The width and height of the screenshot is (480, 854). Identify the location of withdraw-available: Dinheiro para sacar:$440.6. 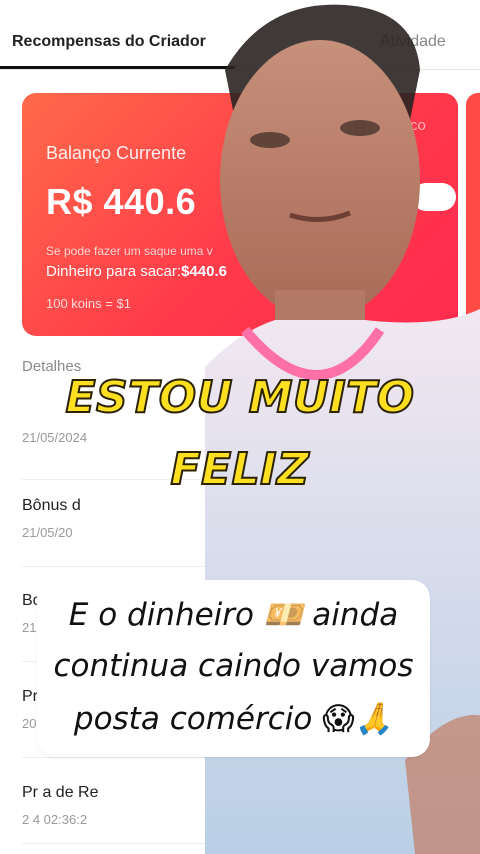
(136, 271).